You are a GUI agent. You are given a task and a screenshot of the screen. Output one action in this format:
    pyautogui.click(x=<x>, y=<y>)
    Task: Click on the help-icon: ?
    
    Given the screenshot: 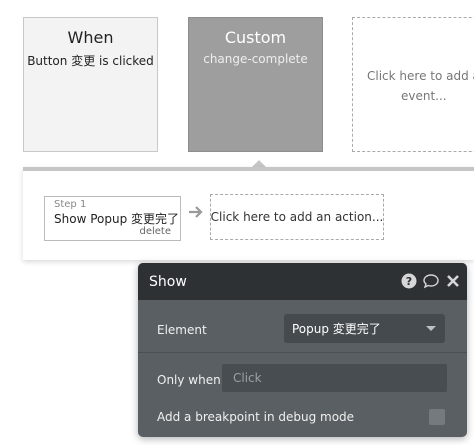 What is the action you would take?
    pyautogui.click(x=409, y=281)
    